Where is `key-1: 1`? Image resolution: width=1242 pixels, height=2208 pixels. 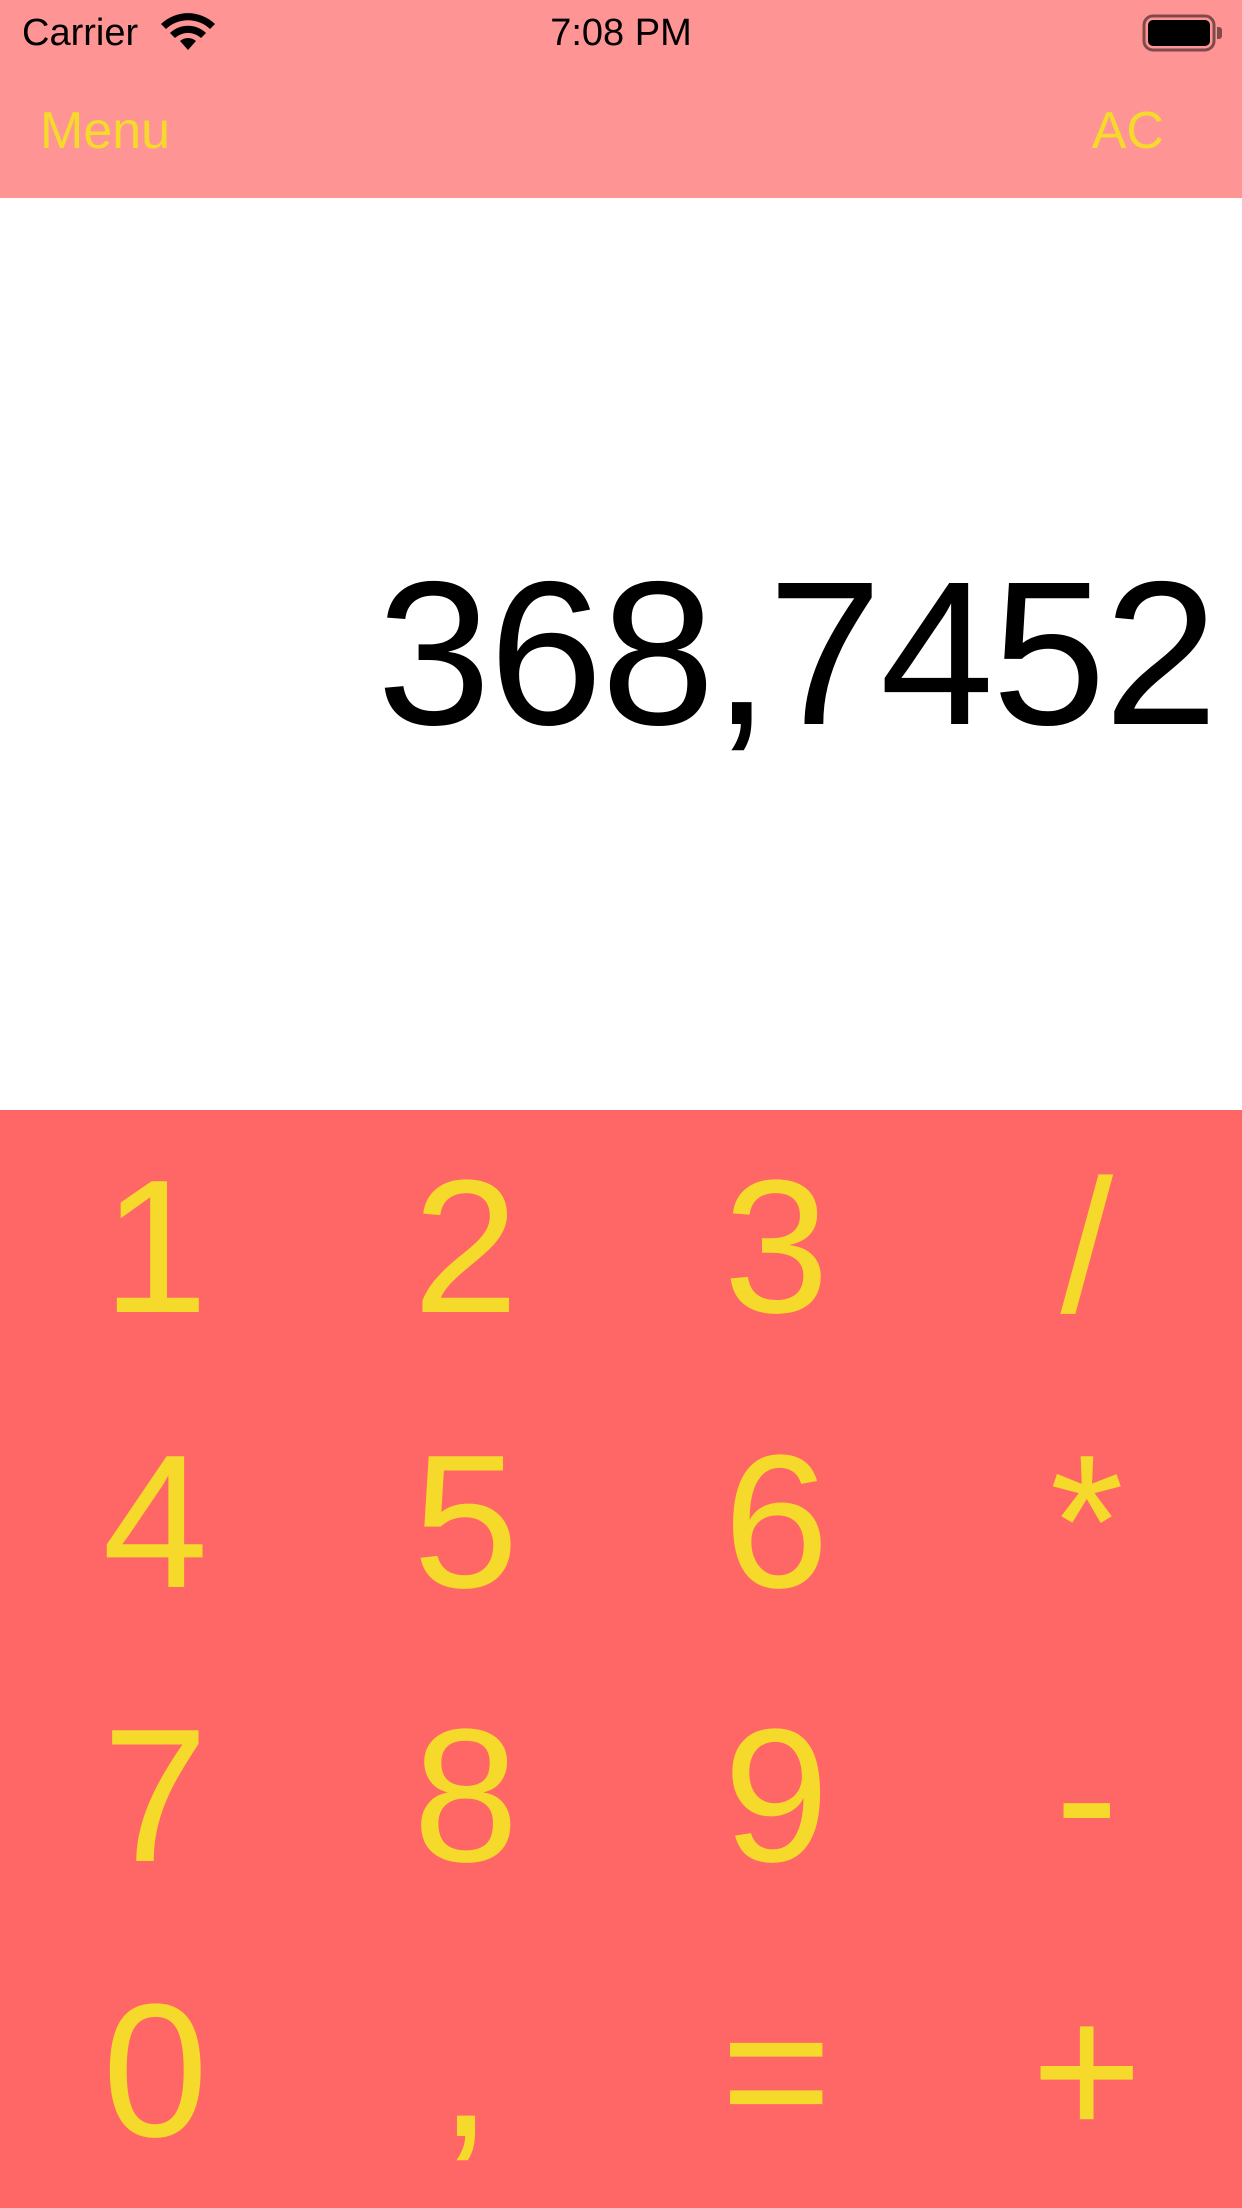 key-1: 1 is located at coordinates (155, 1247).